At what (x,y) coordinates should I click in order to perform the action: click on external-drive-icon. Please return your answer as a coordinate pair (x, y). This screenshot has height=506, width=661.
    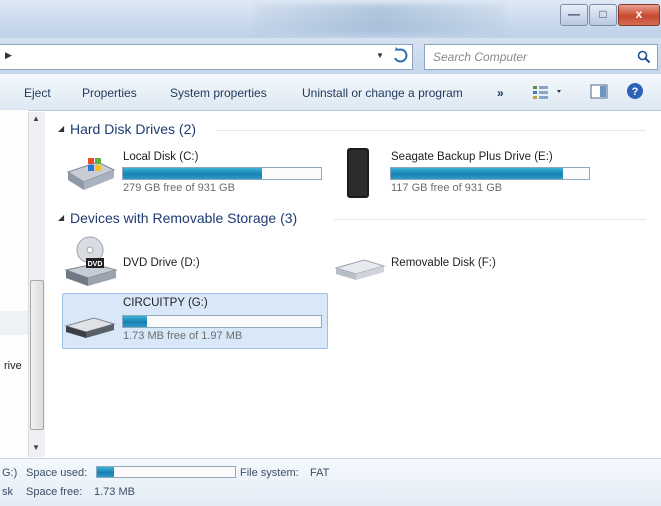
    Looking at the image, I should click on (358, 173).